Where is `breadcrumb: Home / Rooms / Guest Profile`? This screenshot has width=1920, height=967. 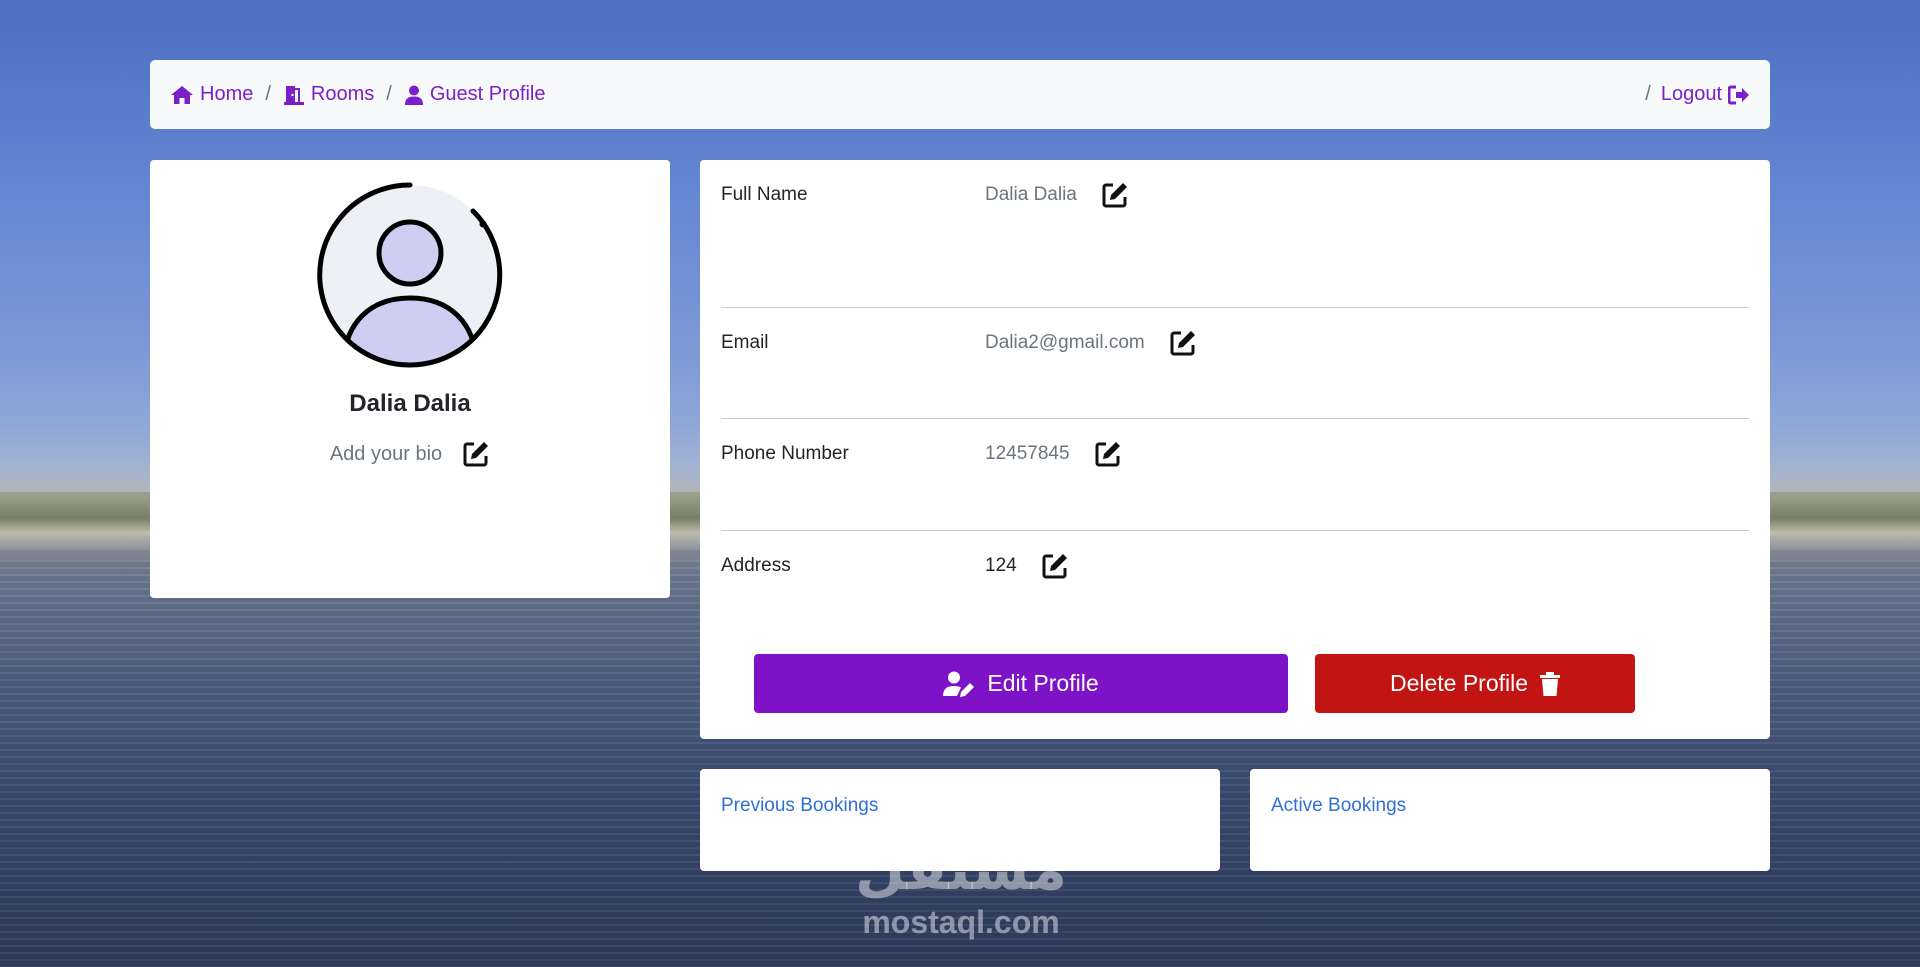
breadcrumb: Home / Rooms / Guest Profile is located at coordinates (357, 94).